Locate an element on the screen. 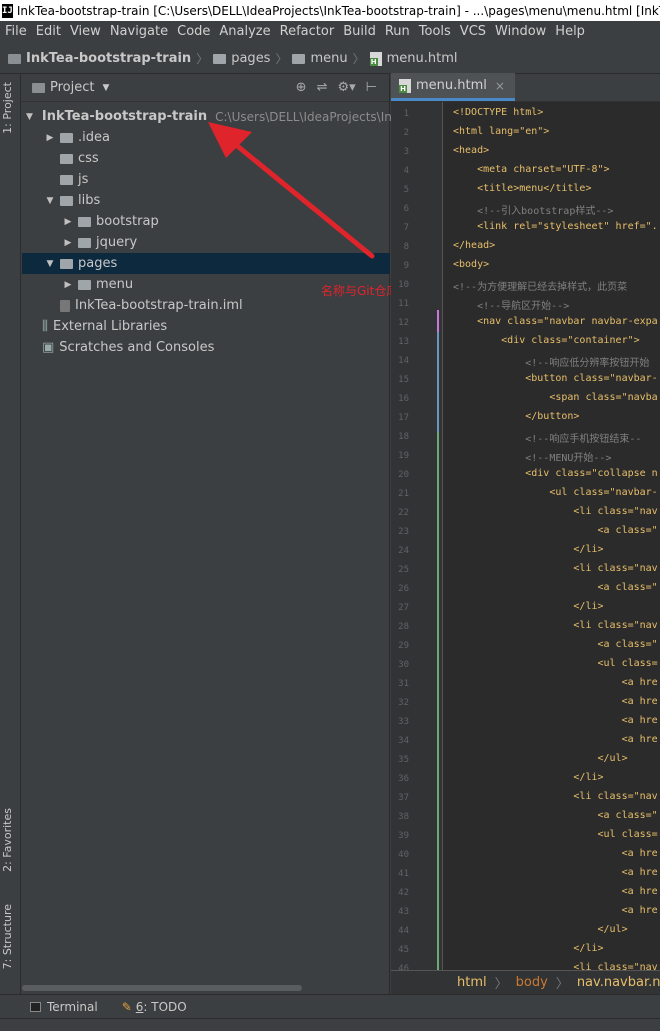  line-number: 30 is located at coordinates (403, 665).